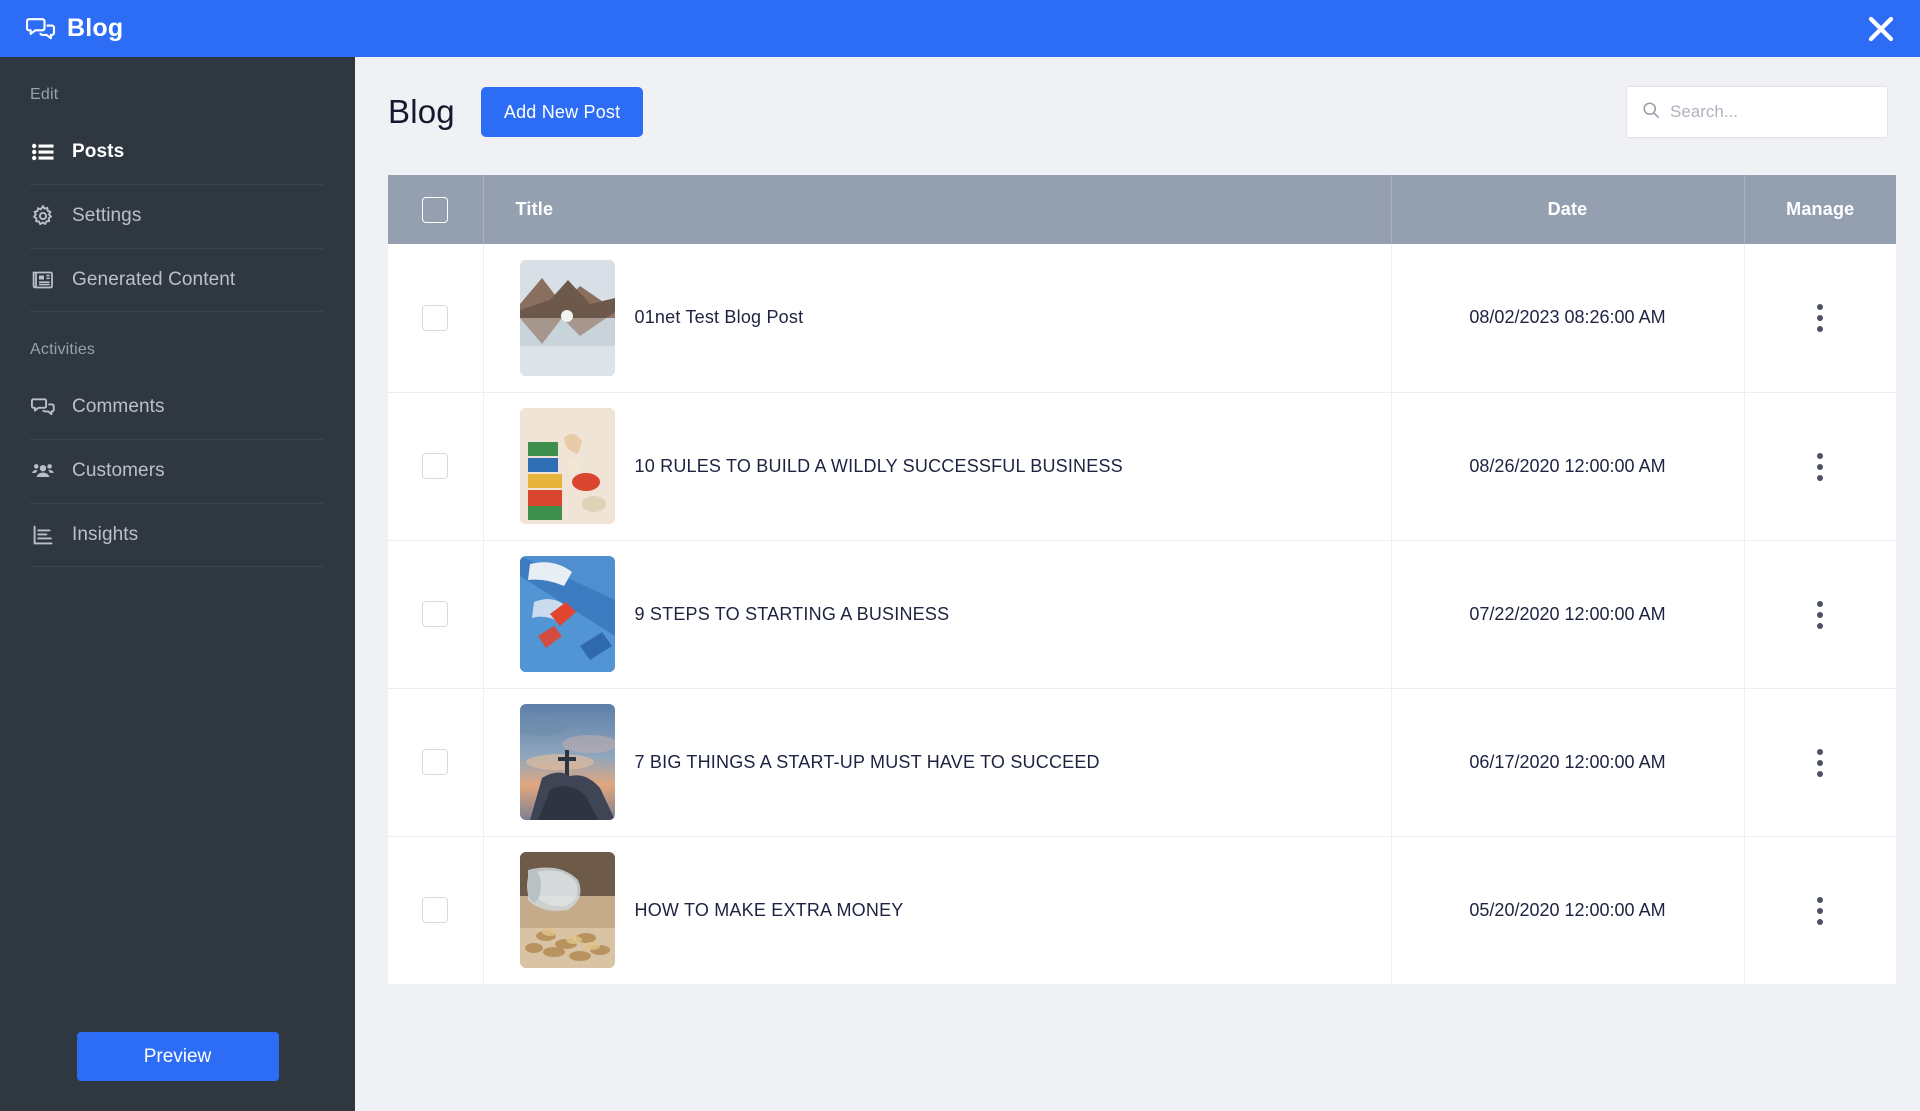  What do you see at coordinates (1568, 762) in the screenshot?
I see `row-date-cell: 06/17/2020 12:00:00 AM` at bounding box center [1568, 762].